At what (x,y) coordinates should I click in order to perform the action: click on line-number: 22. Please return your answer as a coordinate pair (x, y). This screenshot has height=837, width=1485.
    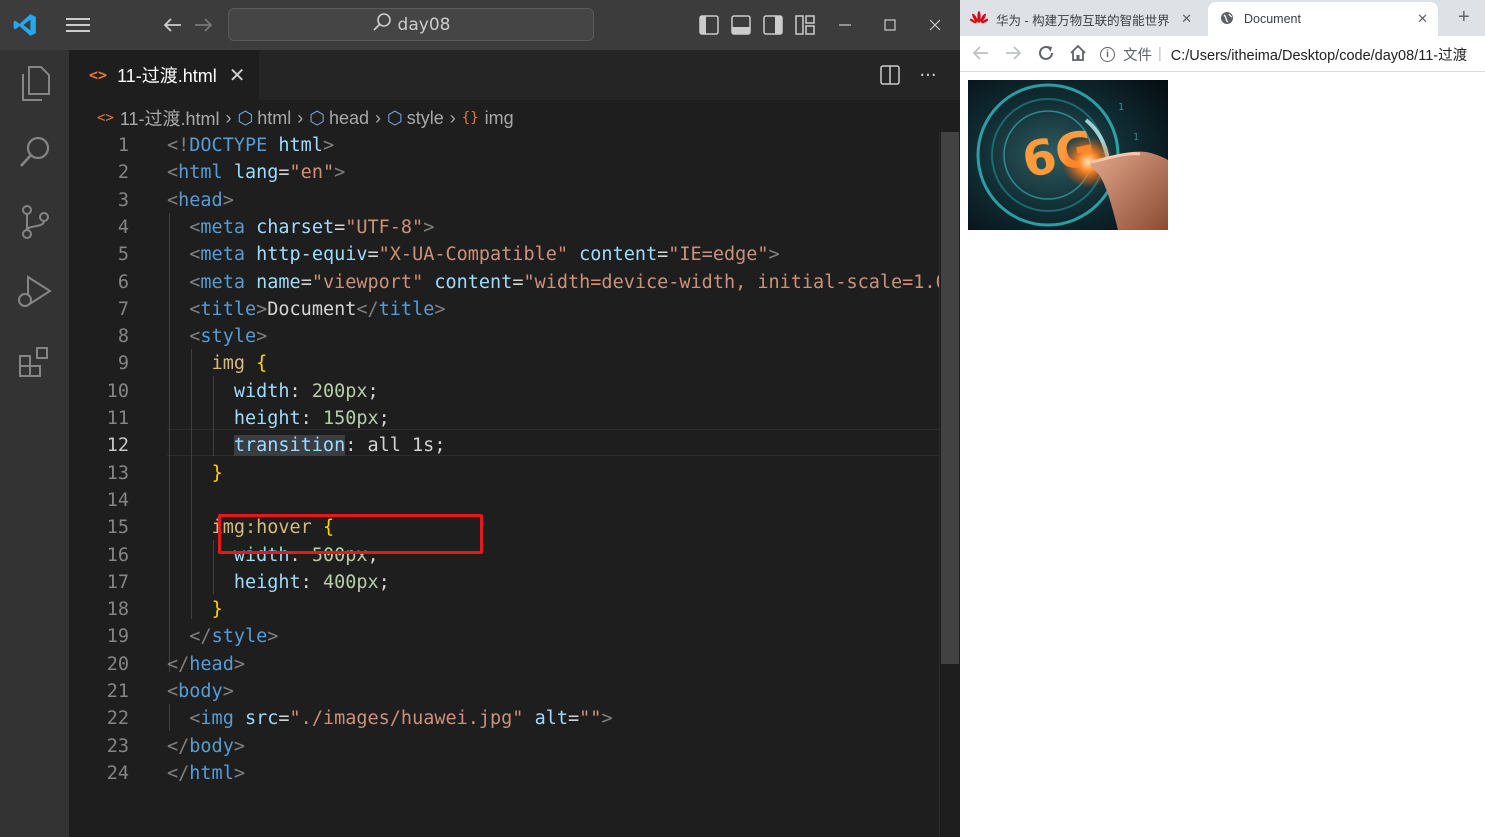
    Looking at the image, I should click on (117, 719).